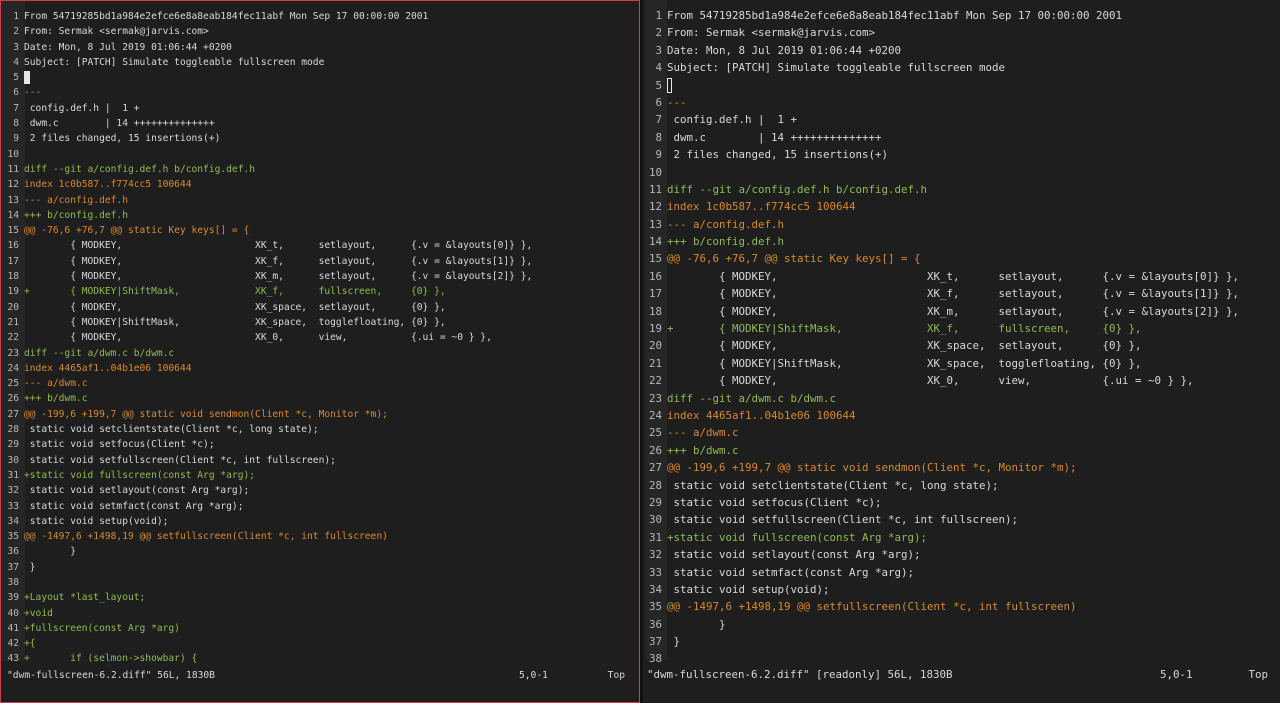  What do you see at coordinates (331, 613) in the screenshot?
I see `line-text: +void` at bounding box center [331, 613].